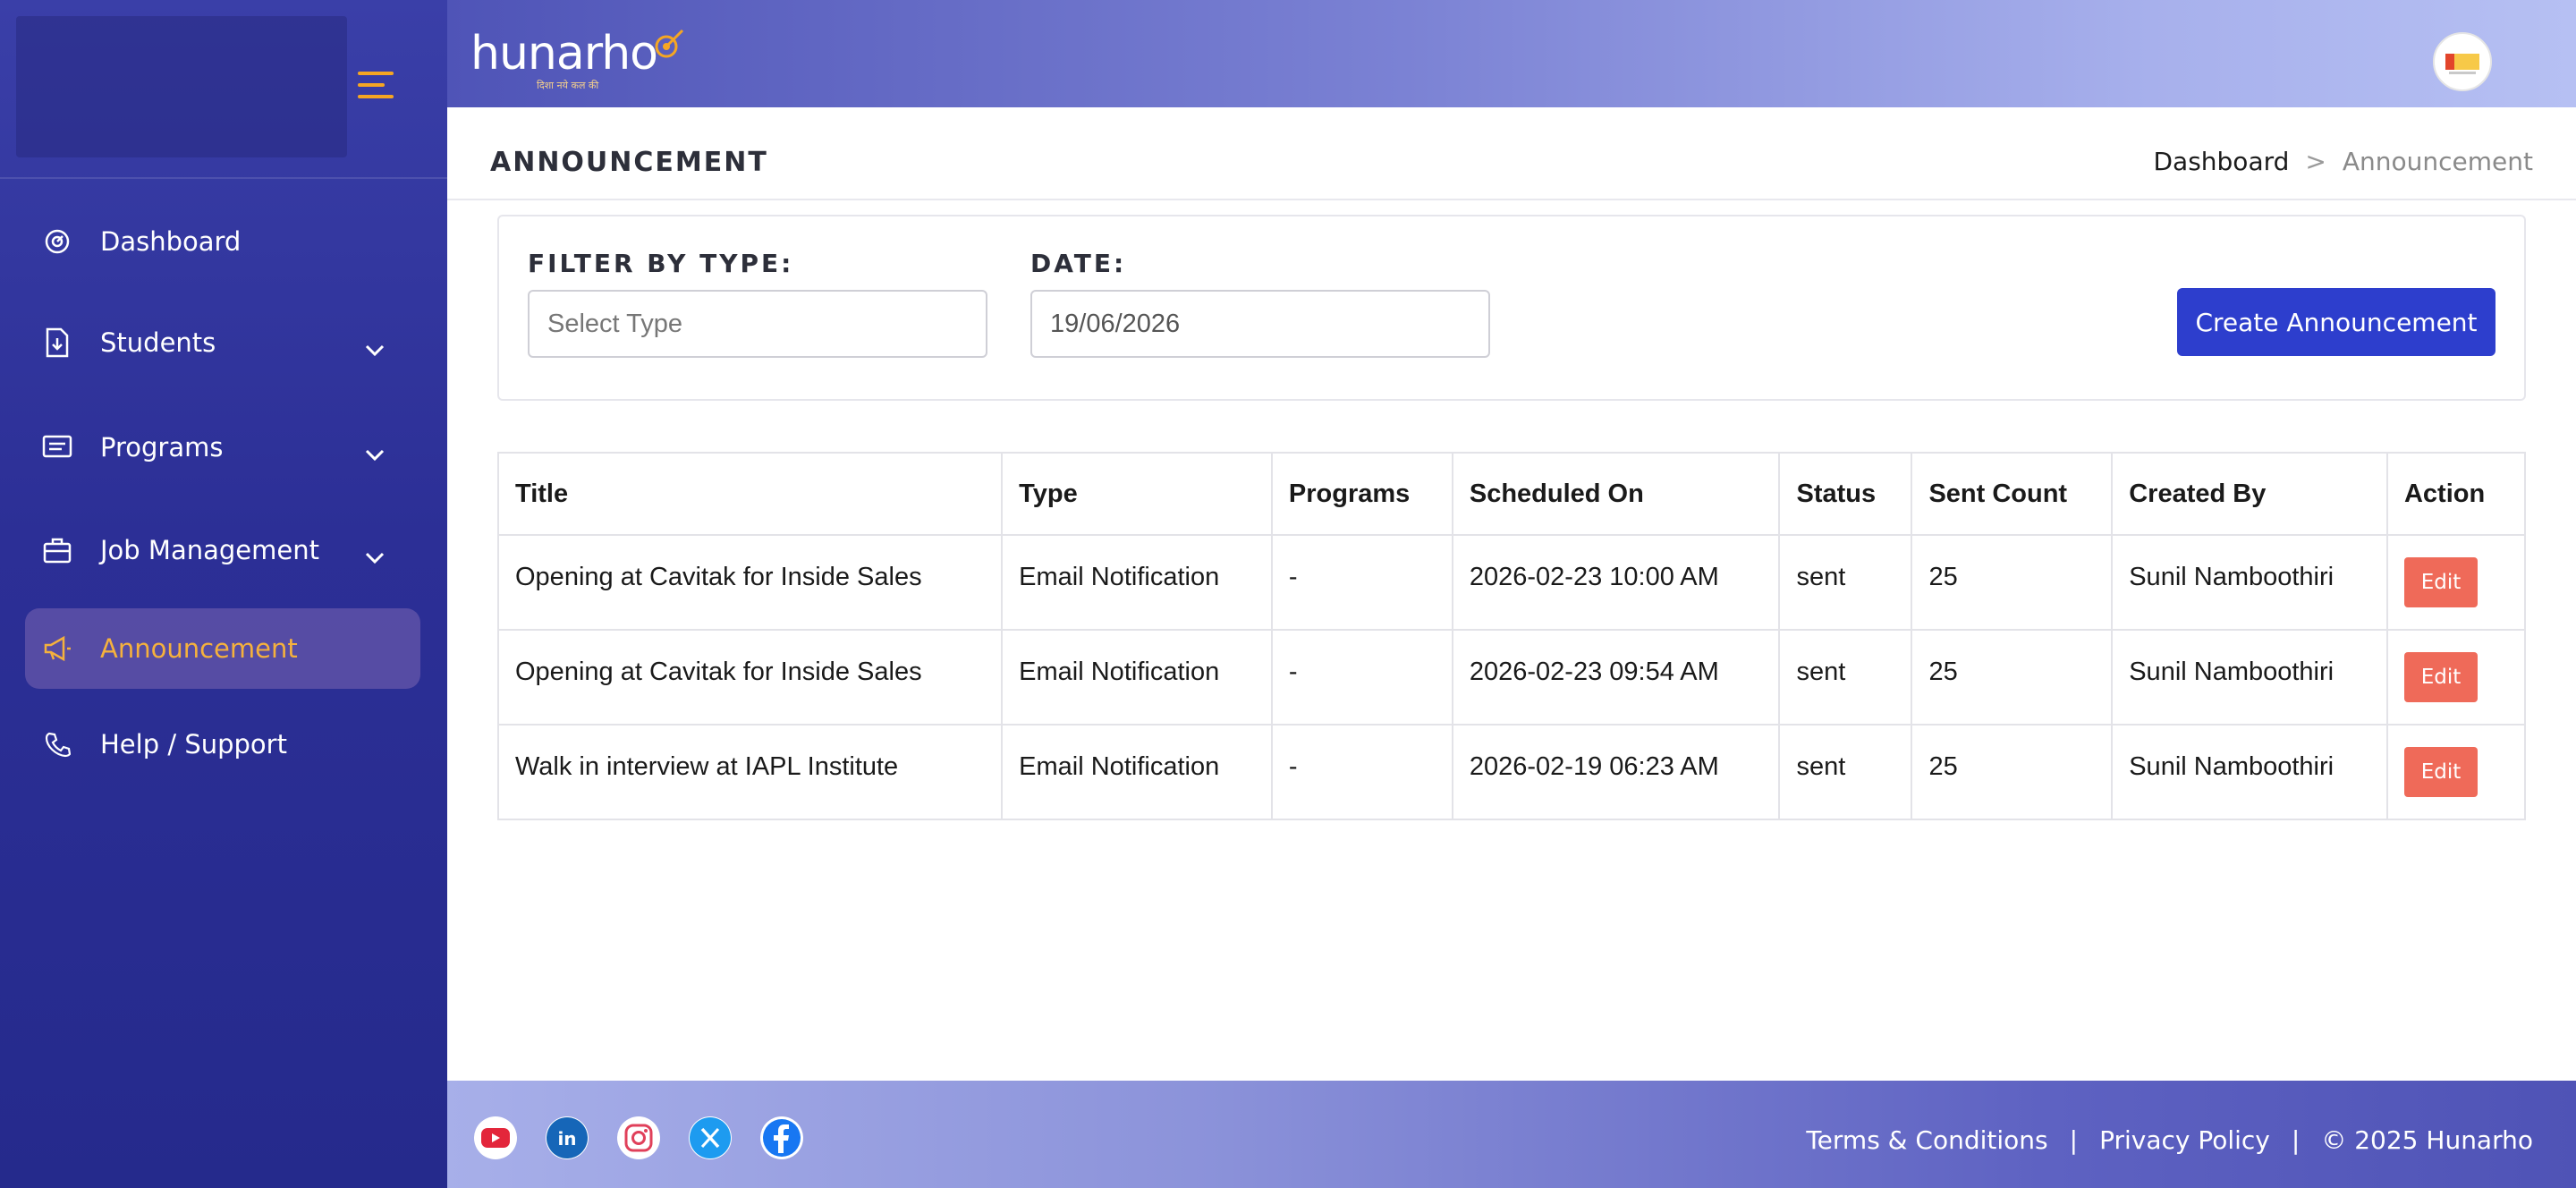  What do you see at coordinates (750, 494) in the screenshot?
I see `column-header: Title` at bounding box center [750, 494].